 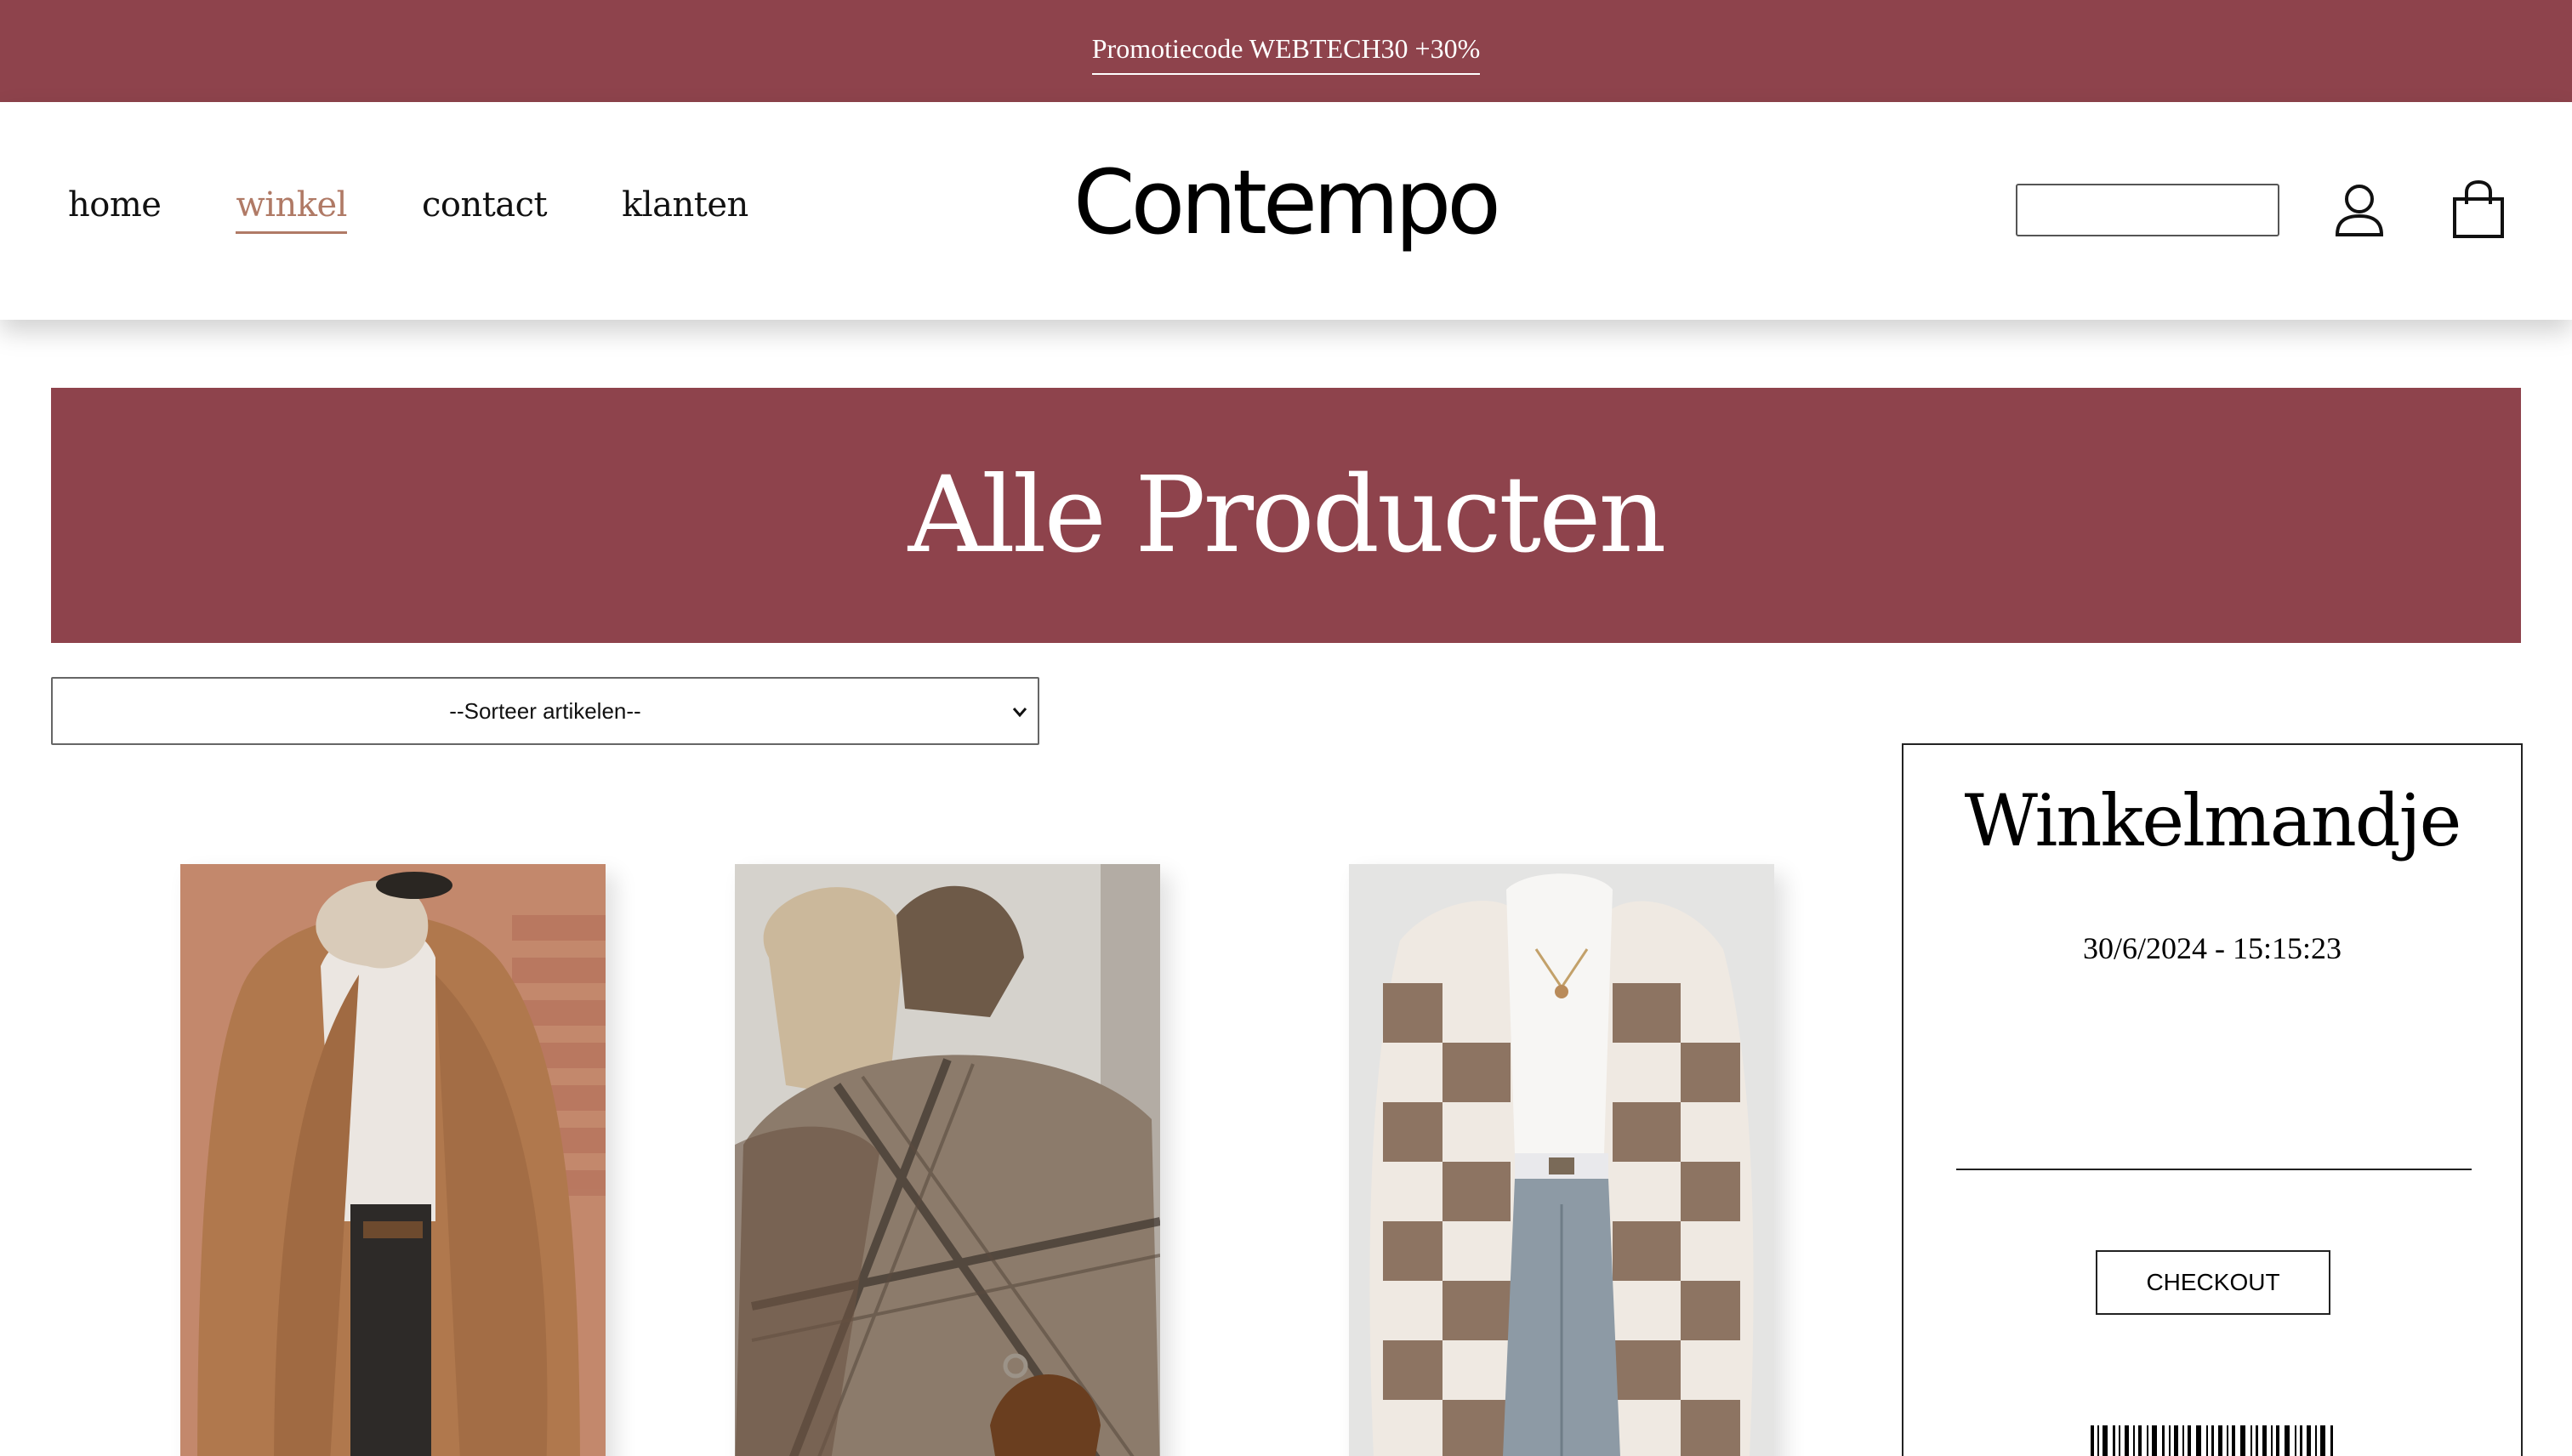 What do you see at coordinates (2212, 1440) in the screenshot?
I see `barcode-image` at bounding box center [2212, 1440].